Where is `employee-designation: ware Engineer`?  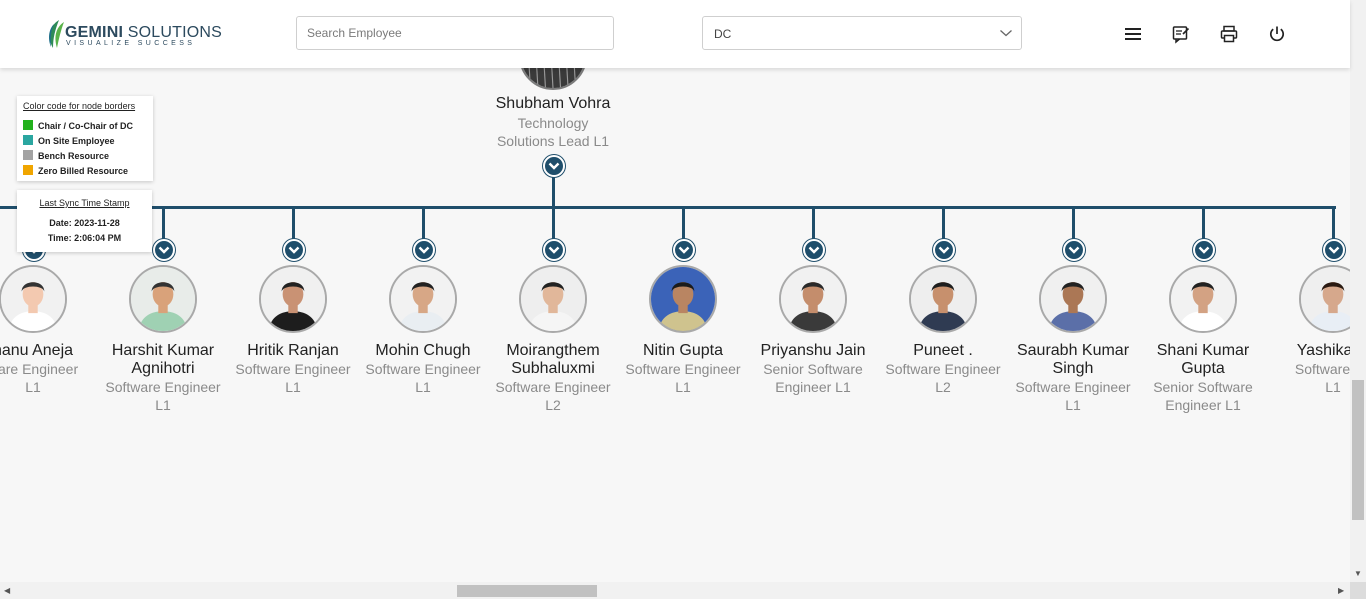 employee-designation: ware Engineer is located at coordinates (39, 369).